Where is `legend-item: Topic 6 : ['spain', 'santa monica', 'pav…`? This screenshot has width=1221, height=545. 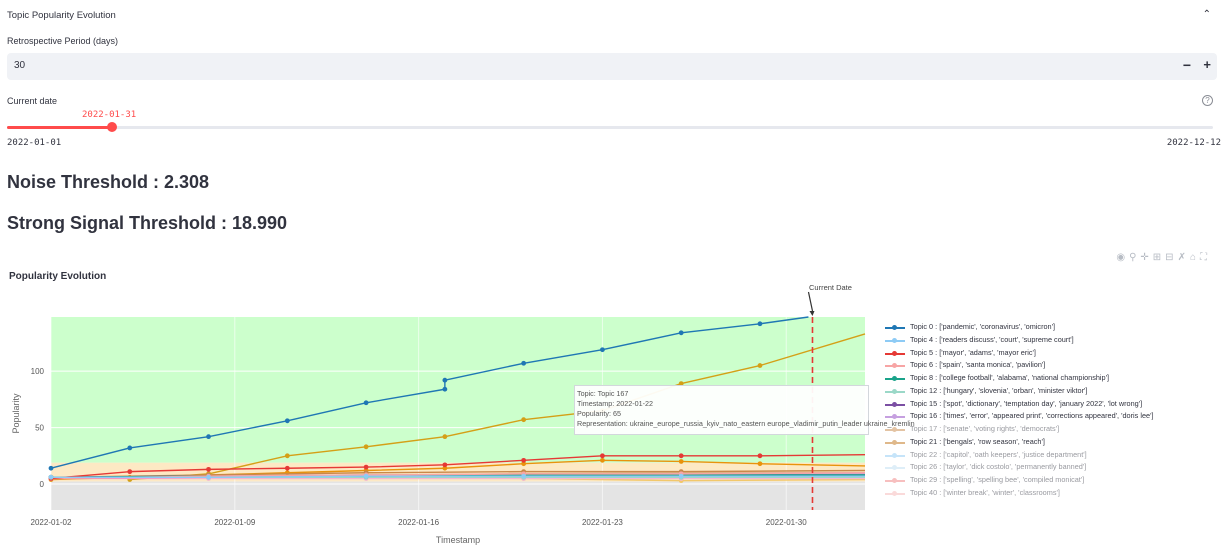 legend-item: Topic 6 : ['spain', 'santa monica', 'pav… is located at coordinates (1051, 365).